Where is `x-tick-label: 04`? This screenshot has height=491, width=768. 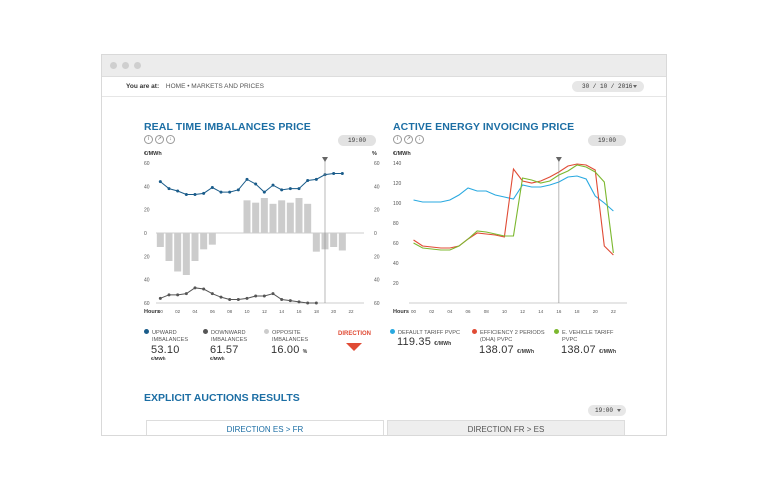 x-tick-label: 04 is located at coordinates (450, 311).